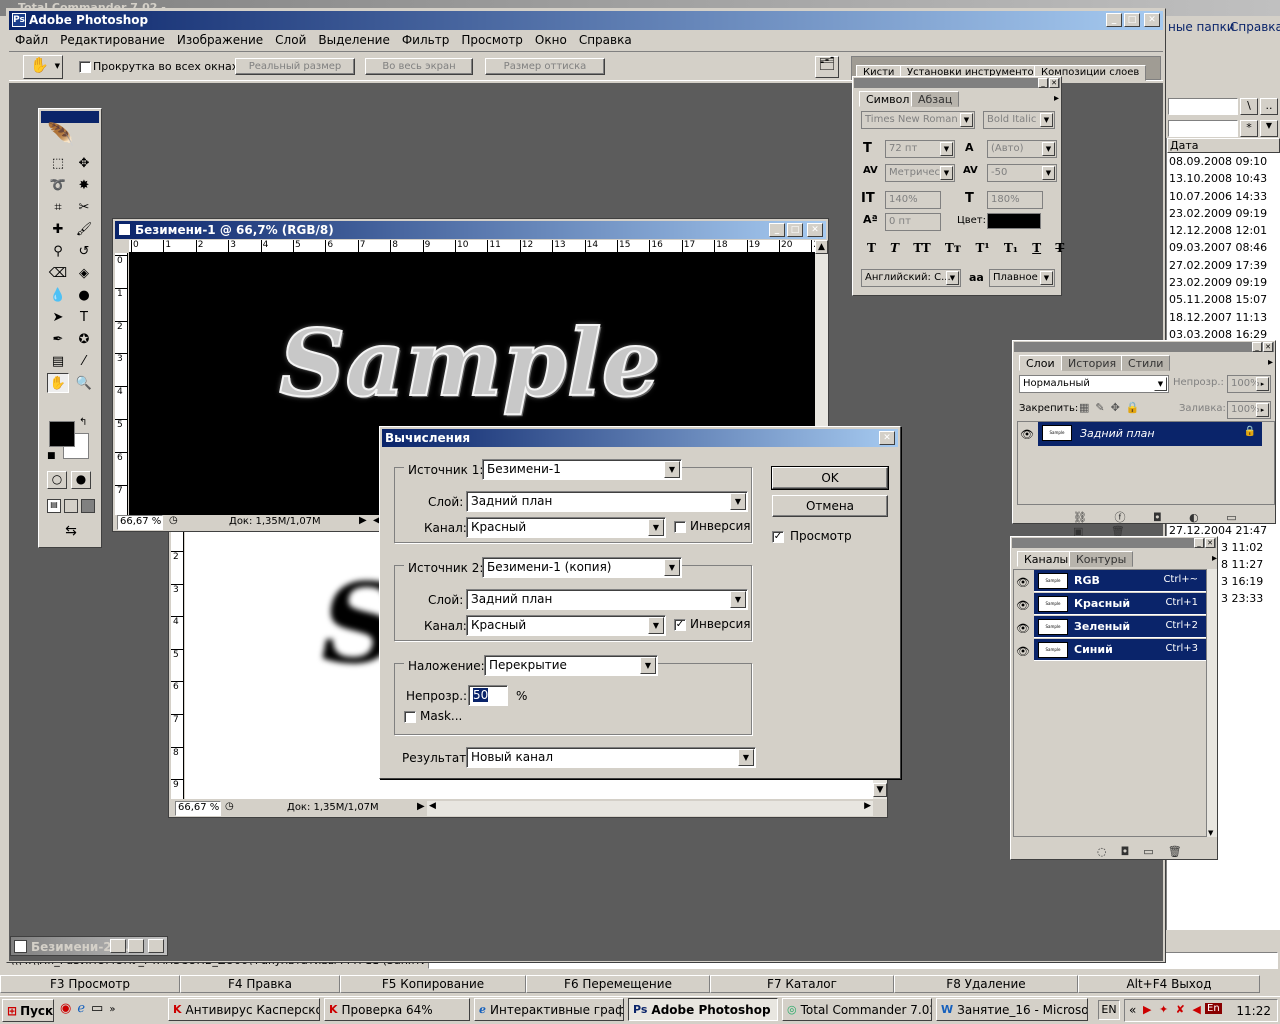 Image resolution: width=1280 pixels, height=1024 pixels. What do you see at coordinates (58, 185) in the screenshot?
I see `lasso-icon: ➰` at bounding box center [58, 185].